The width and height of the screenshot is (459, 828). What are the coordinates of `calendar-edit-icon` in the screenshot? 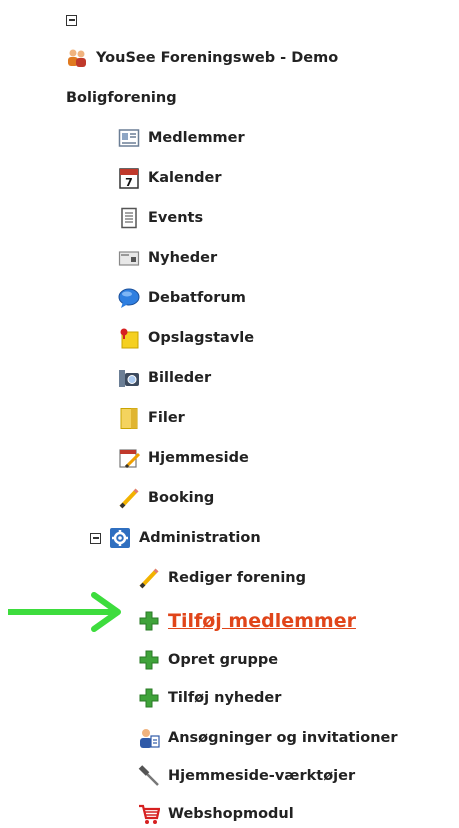 It's located at (129, 458).